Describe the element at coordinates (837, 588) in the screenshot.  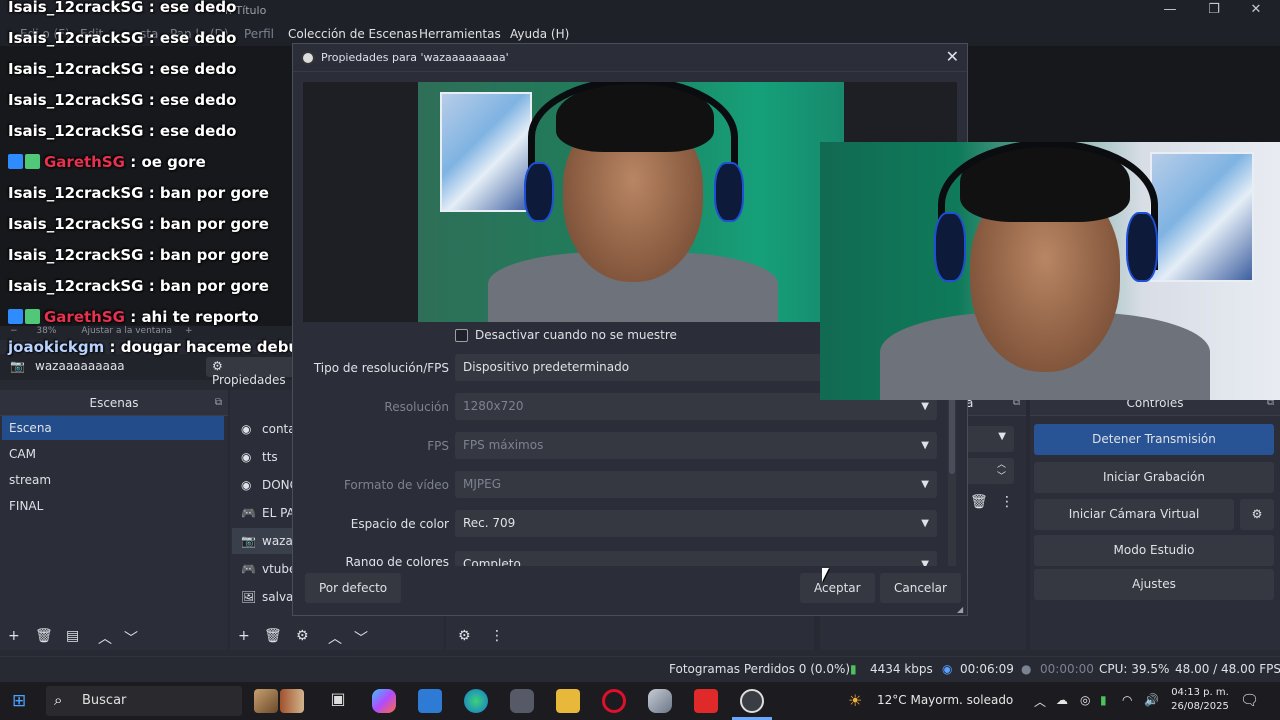
I see `ok-button: Aceptar` at that location.